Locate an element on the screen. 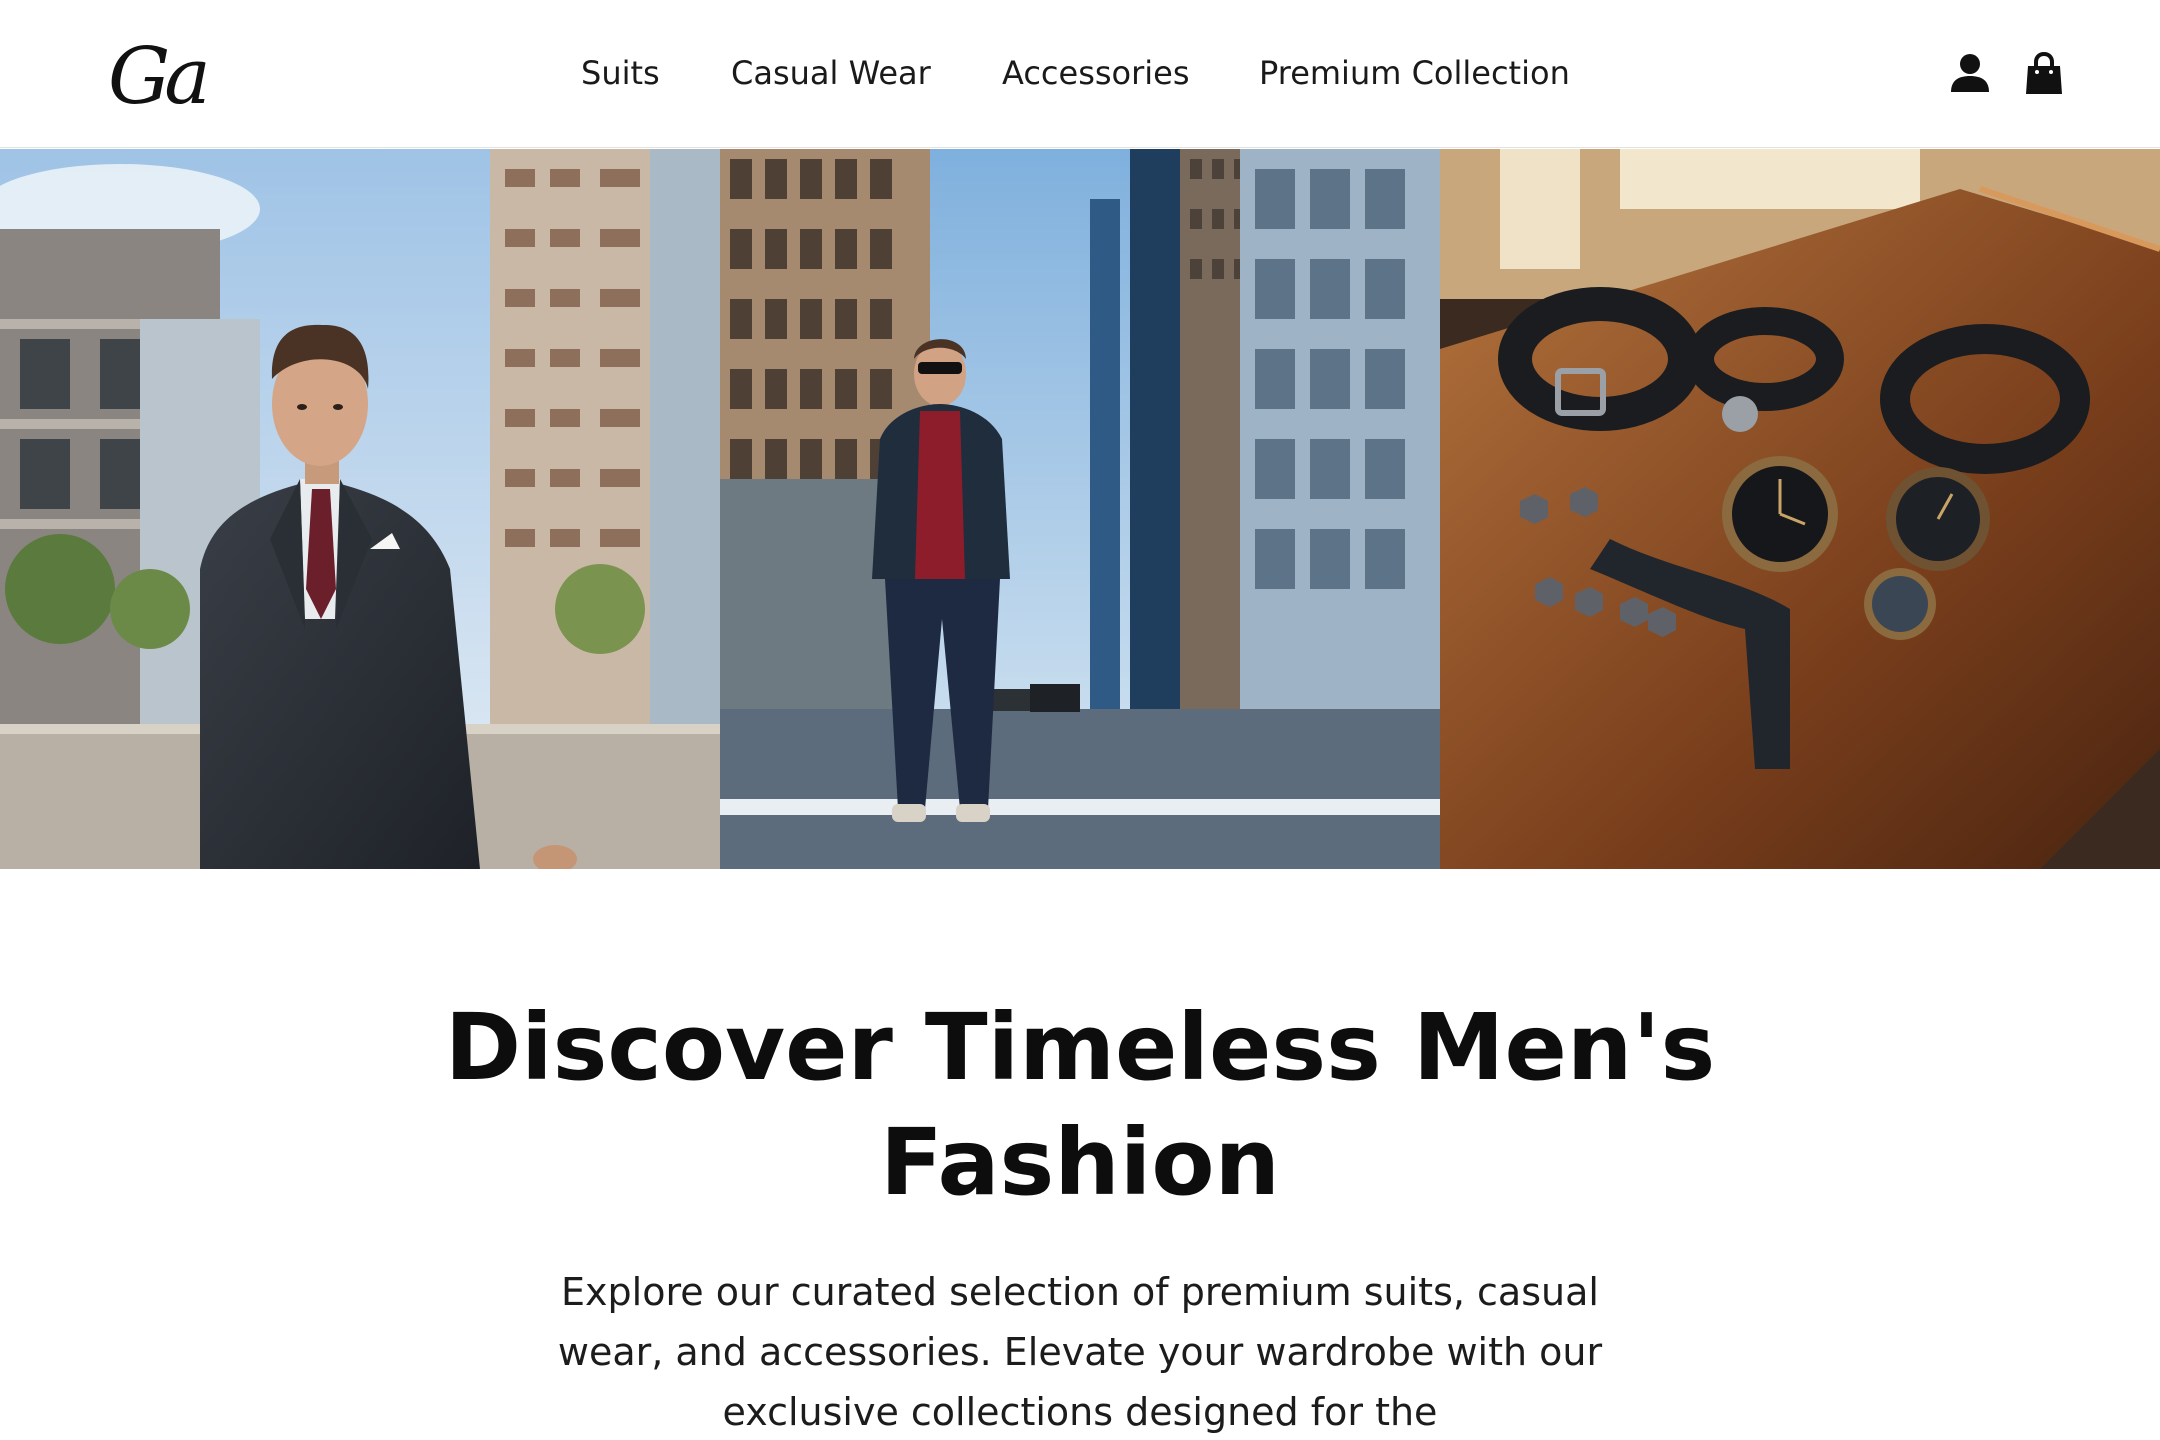 This screenshot has height=1440, width=2160. hero-headline: Discover Timeless Men's Fashion is located at coordinates (1080, 1105).